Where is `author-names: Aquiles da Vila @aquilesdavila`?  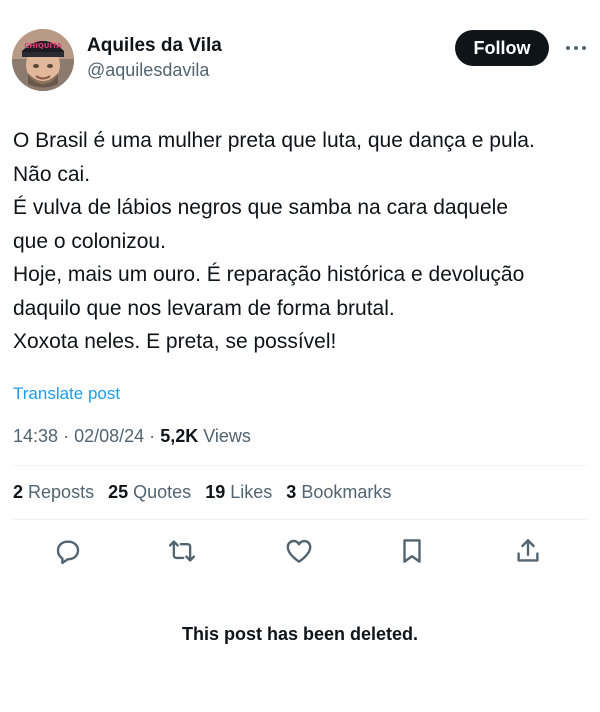
author-names: Aquiles da Vila @aquilesdavila is located at coordinates (154, 58).